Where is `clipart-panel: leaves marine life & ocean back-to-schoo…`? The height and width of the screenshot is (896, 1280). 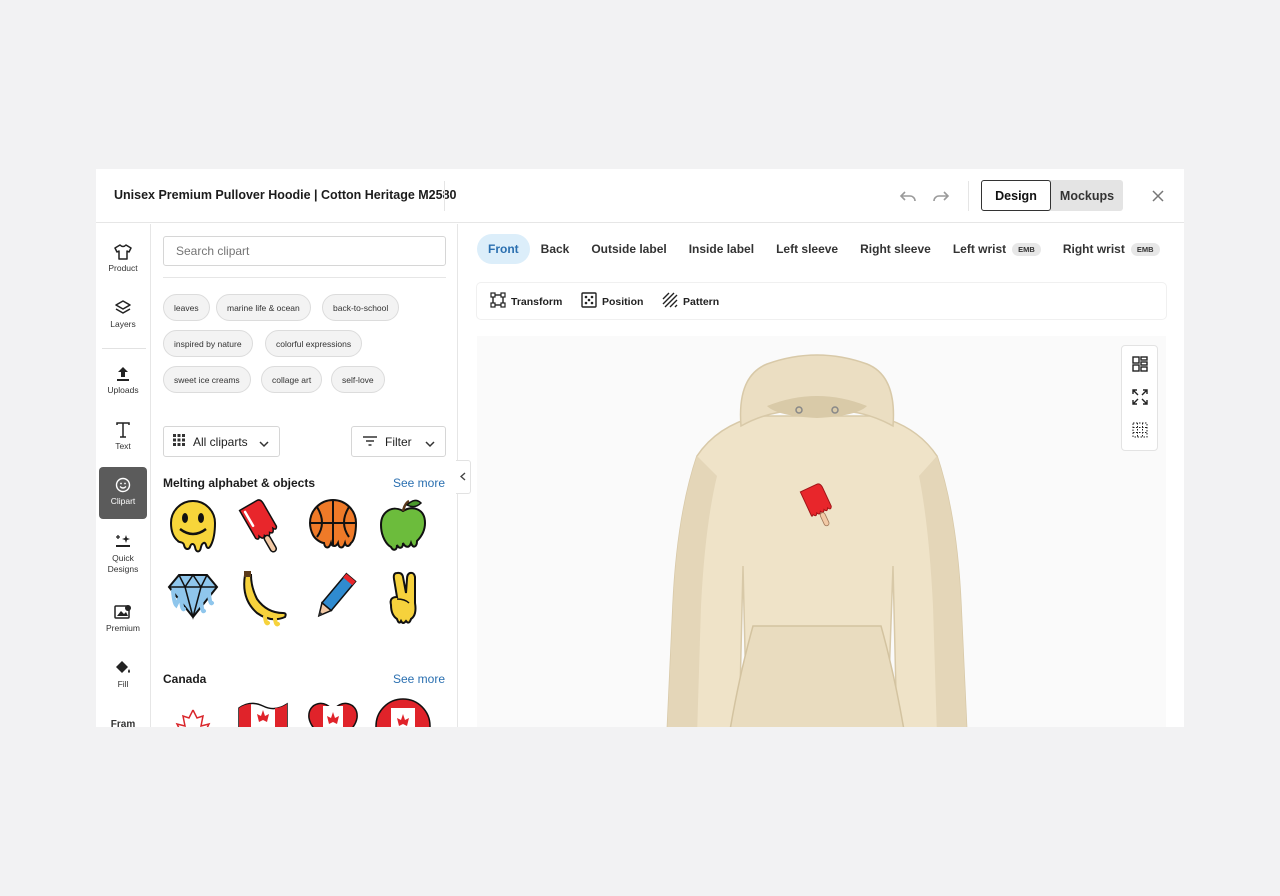
clipart-panel: leaves marine life & ocean back-to-schoo… is located at coordinates (304, 475).